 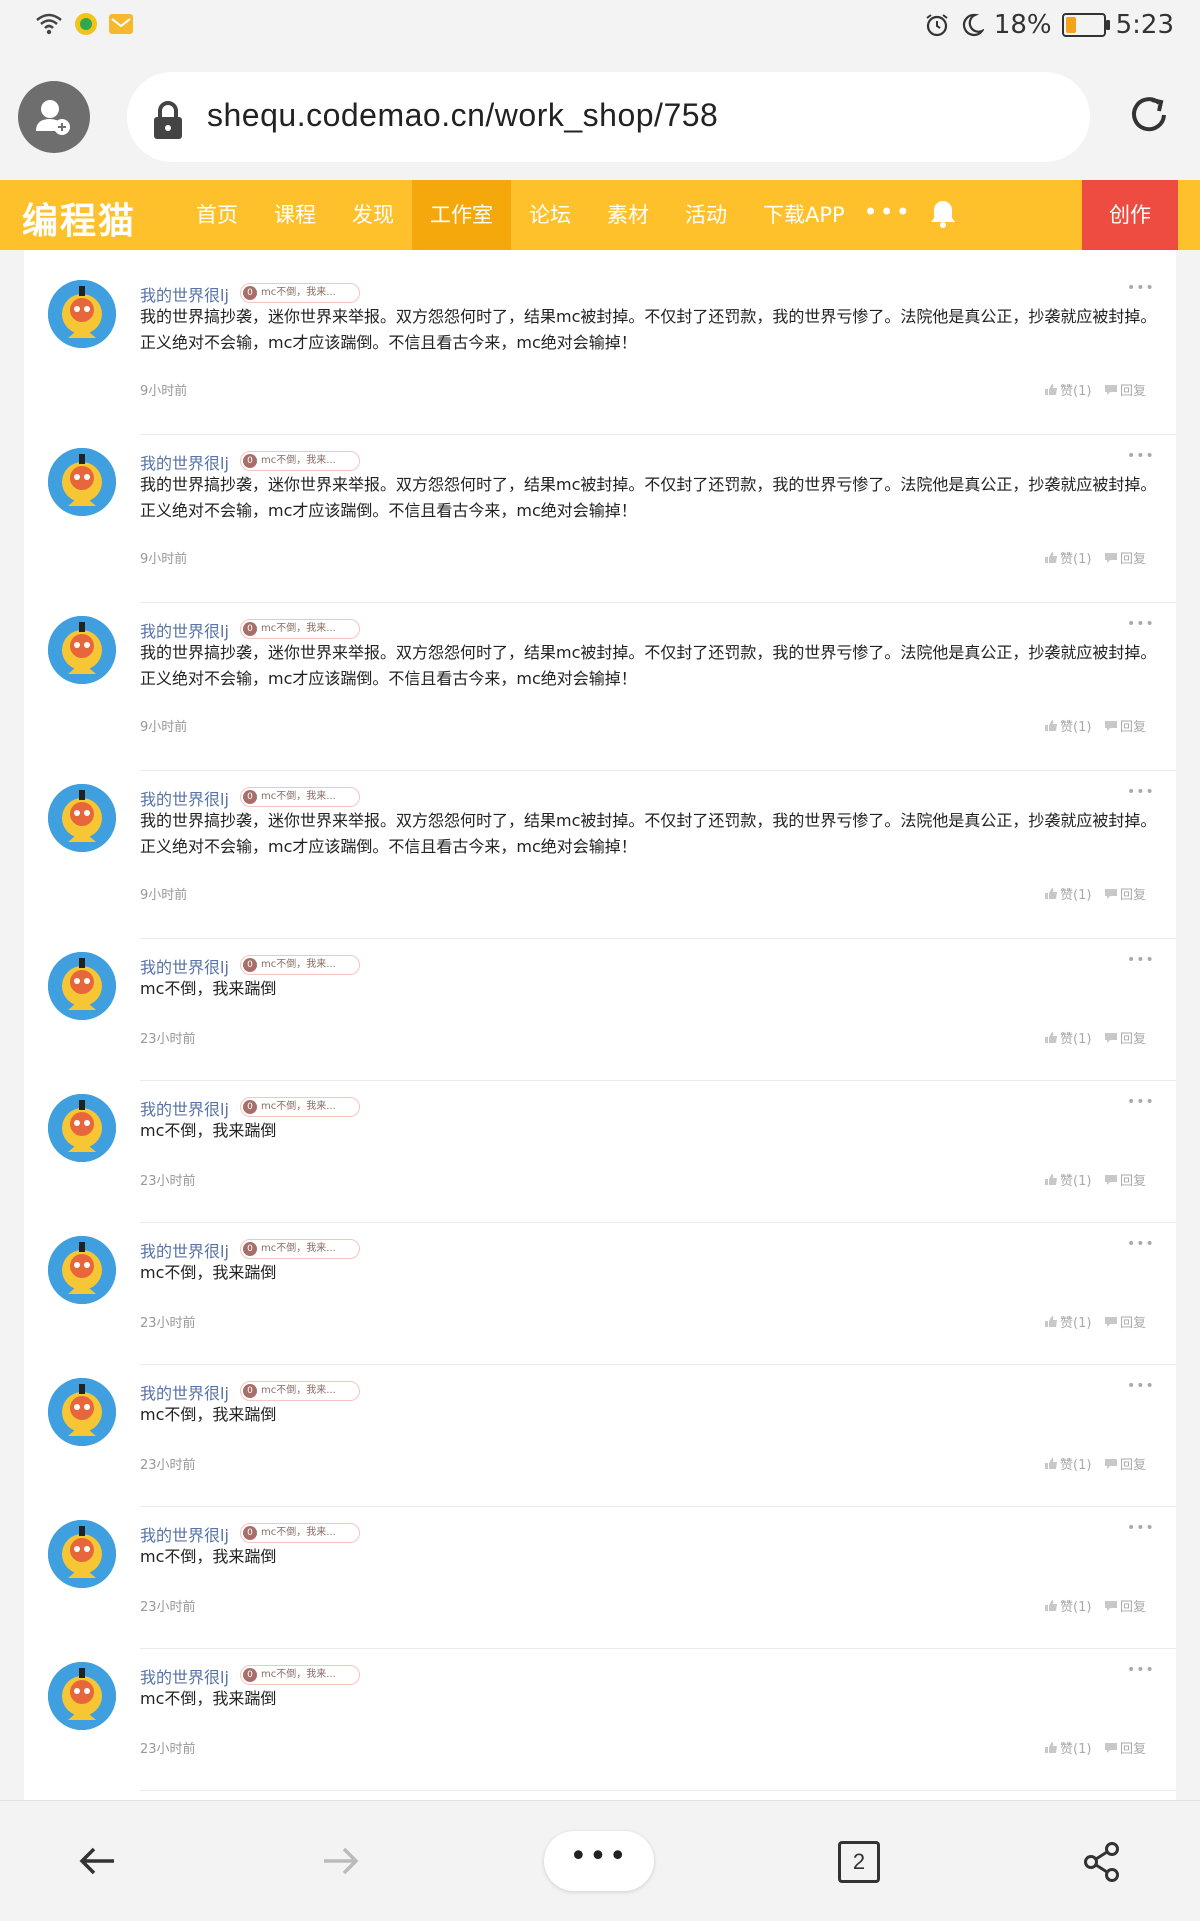 What do you see at coordinates (79, 218) in the screenshot?
I see `site-logo: 编程猫` at bounding box center [79, 218].